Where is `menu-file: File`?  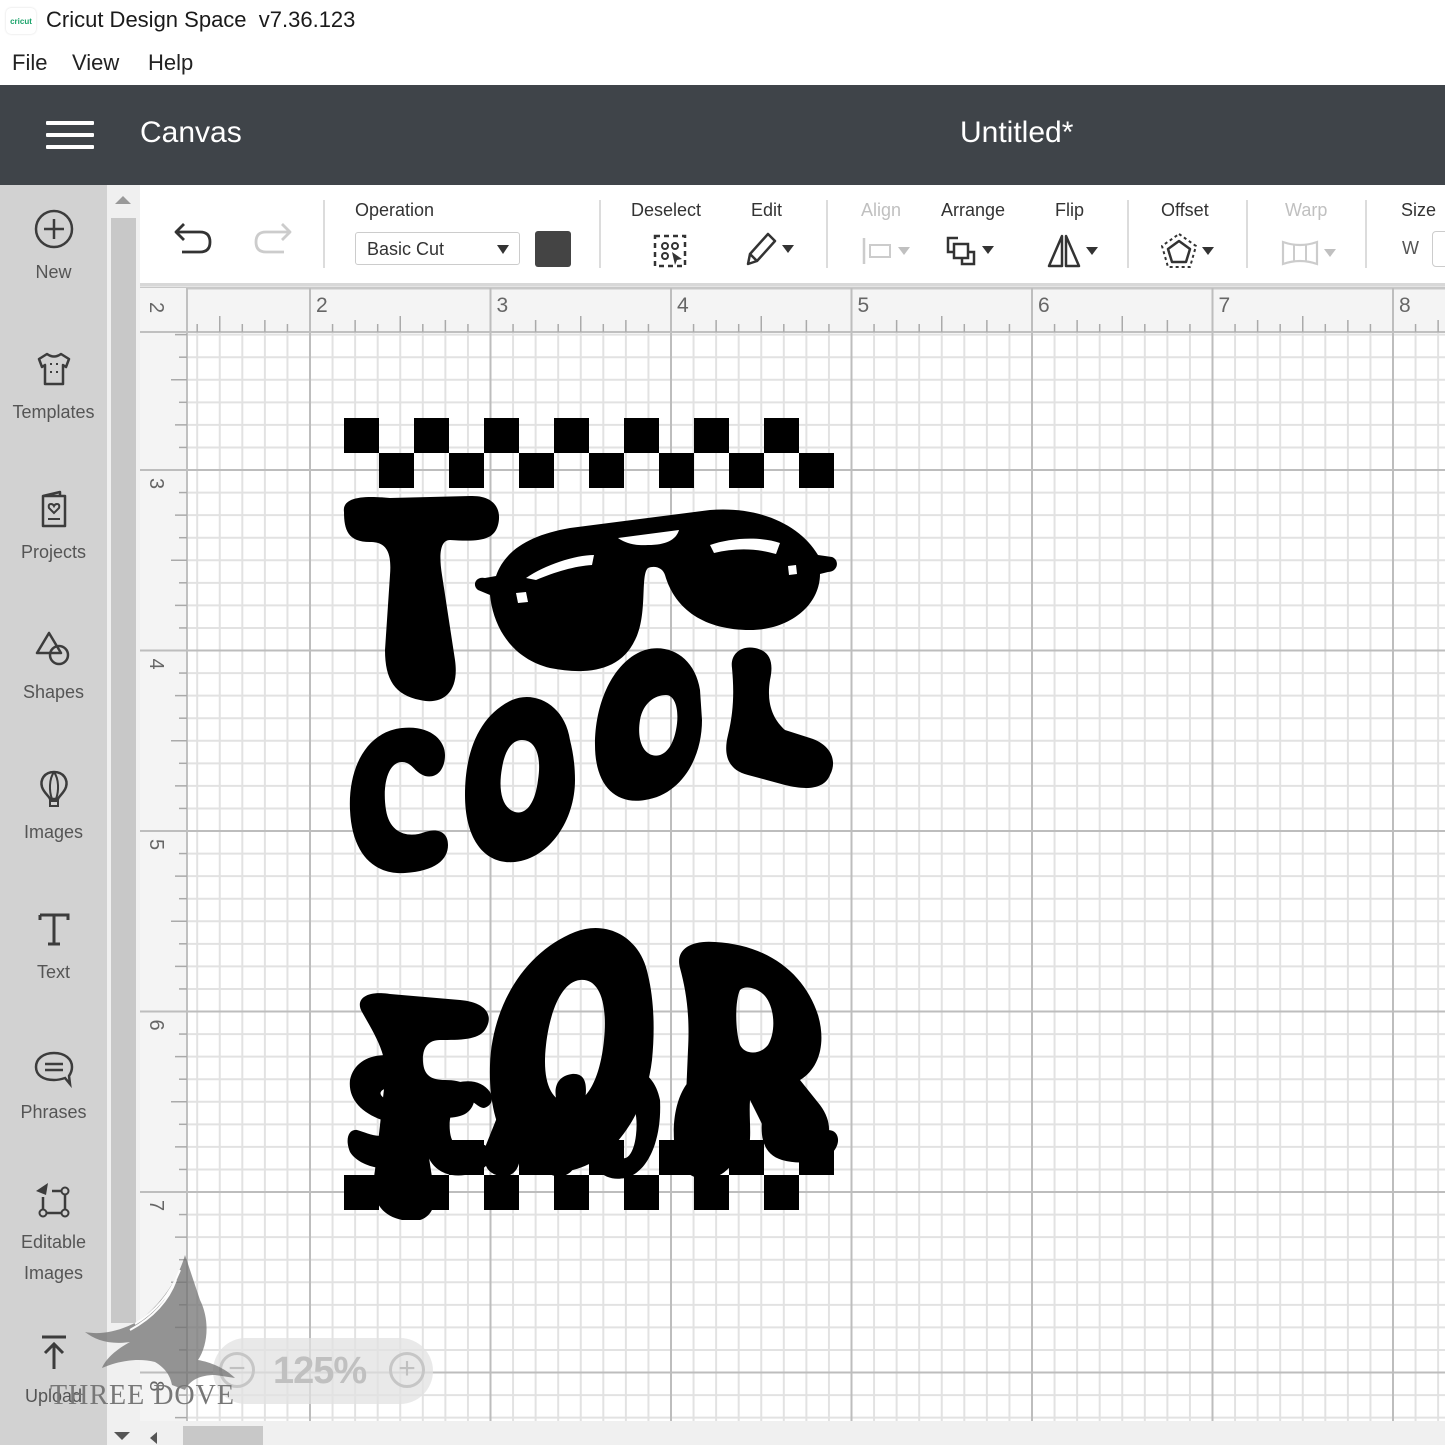
menu-file: File is located at coordinates (29, 63).